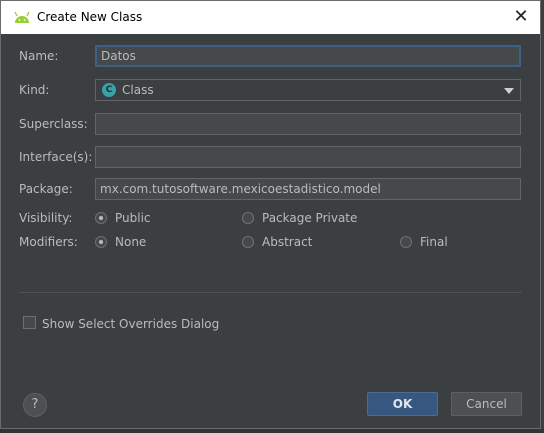 The width and height of the screenshot is (544, 433). What do you see at coordinates (130, 242) in the screenshot?
I see `modifier-none-label: None` at bounding box center [130, 242].